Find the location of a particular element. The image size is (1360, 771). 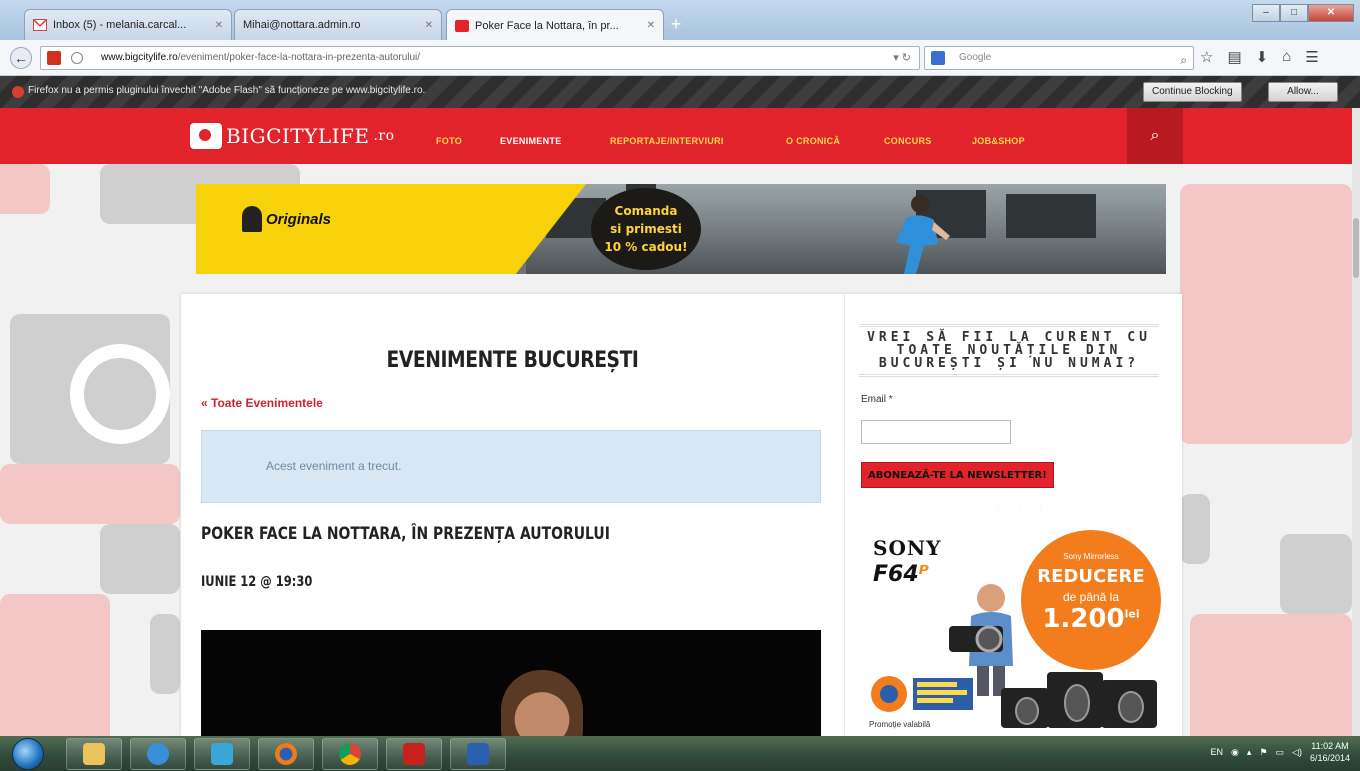

volume-icon: ◁) is located at coordinates (1297, 752).